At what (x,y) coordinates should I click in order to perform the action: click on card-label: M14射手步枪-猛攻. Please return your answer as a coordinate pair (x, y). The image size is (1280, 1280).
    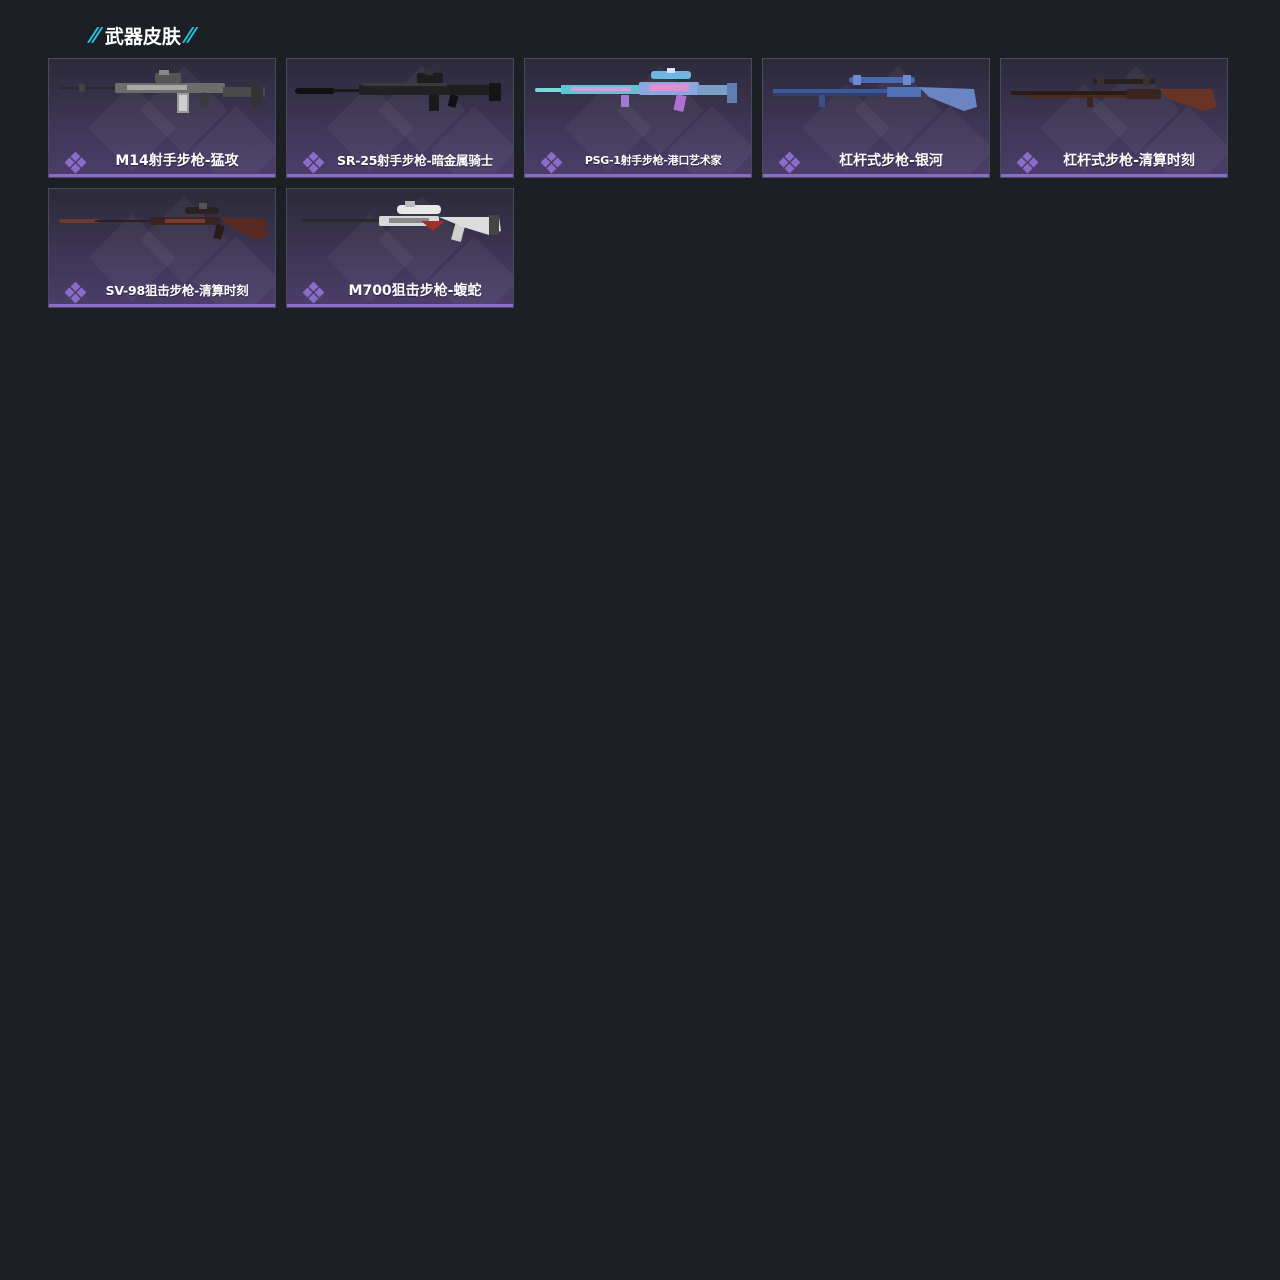
    Looking at the image, I should click on (162, 162).